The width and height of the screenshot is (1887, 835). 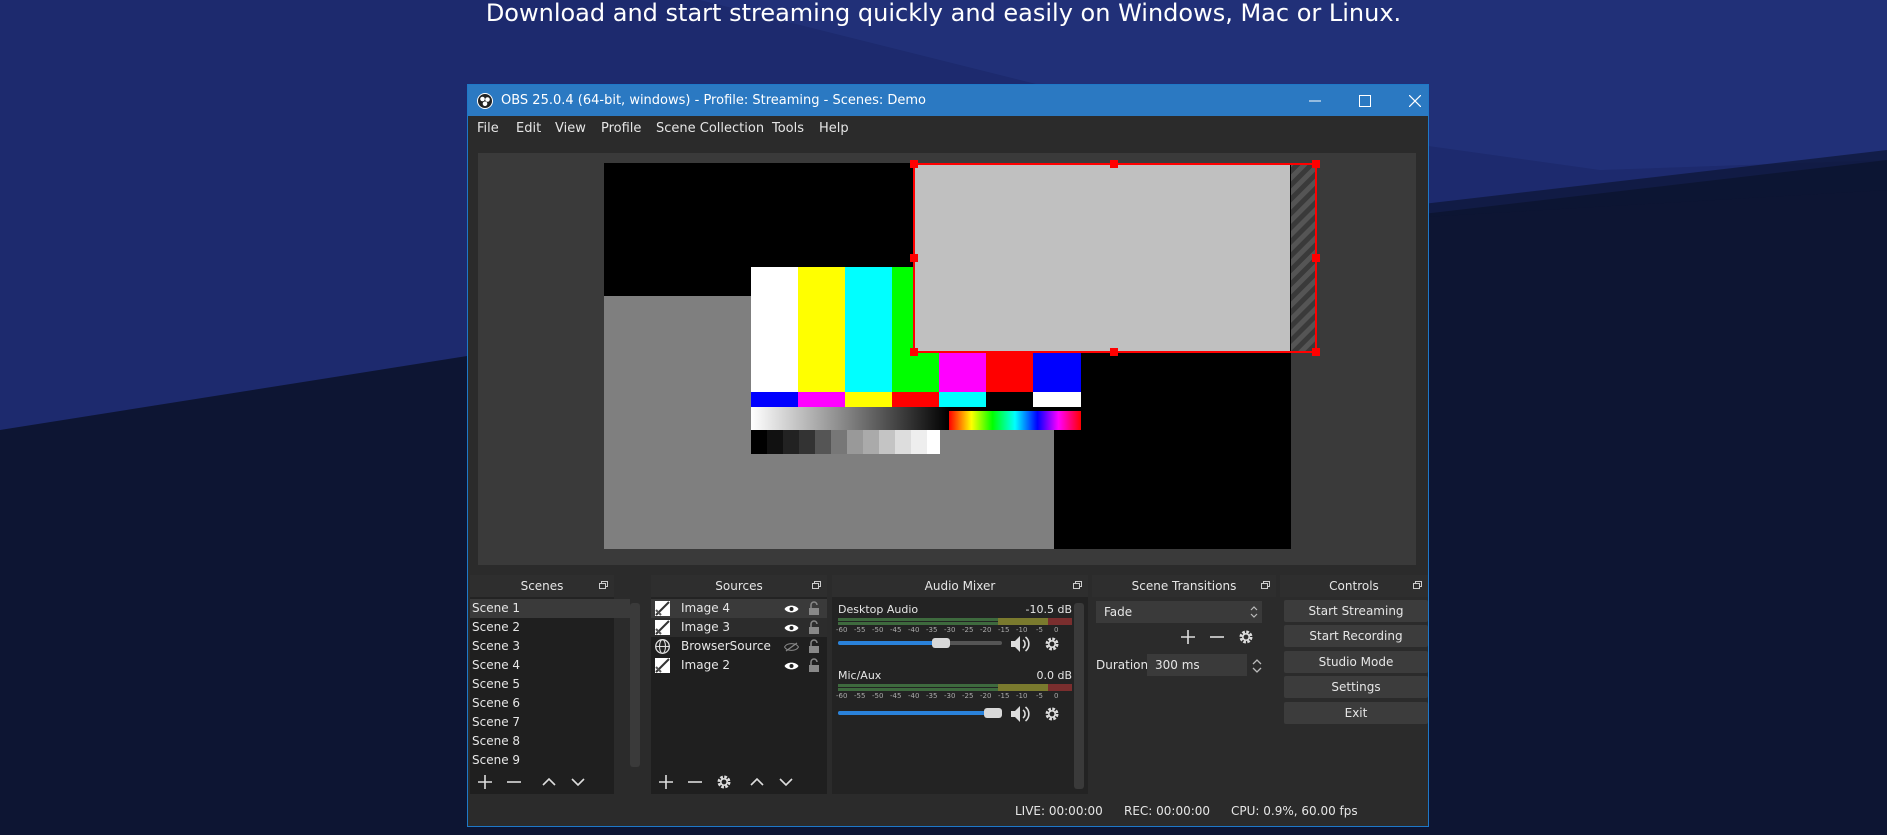 What do you see at coordinates (706, 627) in the screenshot?
I see `source-name: Image 3` at bounding box center [706, 627].